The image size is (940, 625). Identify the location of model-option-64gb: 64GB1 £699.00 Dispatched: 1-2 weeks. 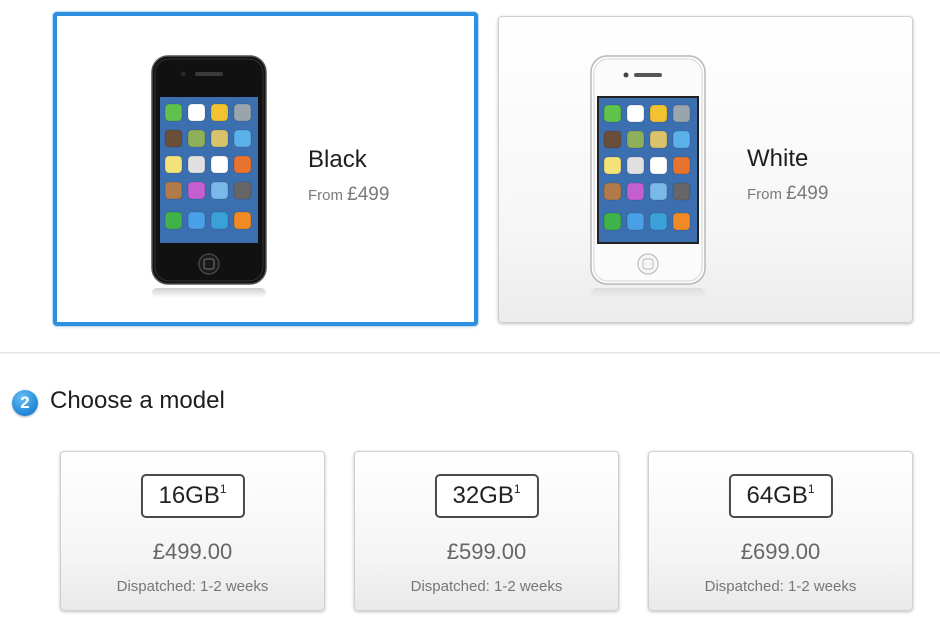
(780, 531).